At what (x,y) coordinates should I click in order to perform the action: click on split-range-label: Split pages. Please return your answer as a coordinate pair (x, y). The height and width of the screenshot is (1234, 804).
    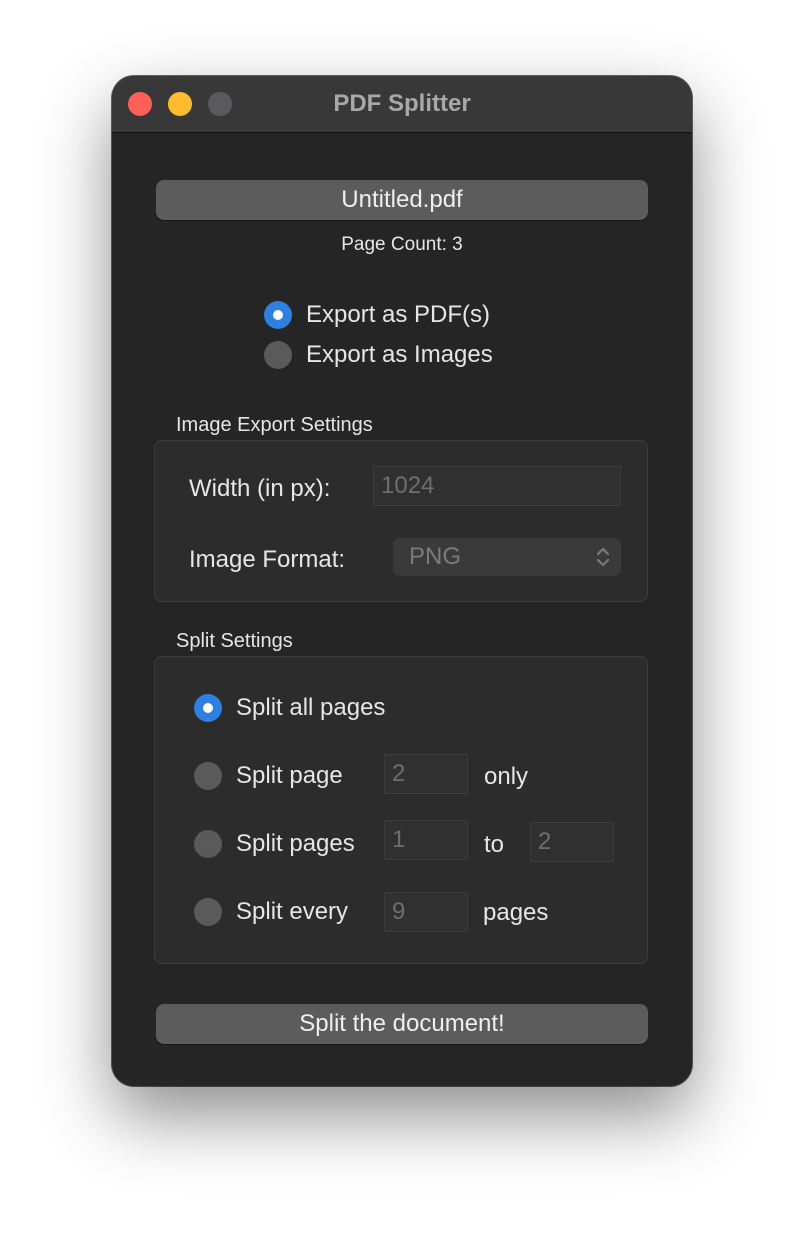
    Looking at the image, I should click on (295, 843).